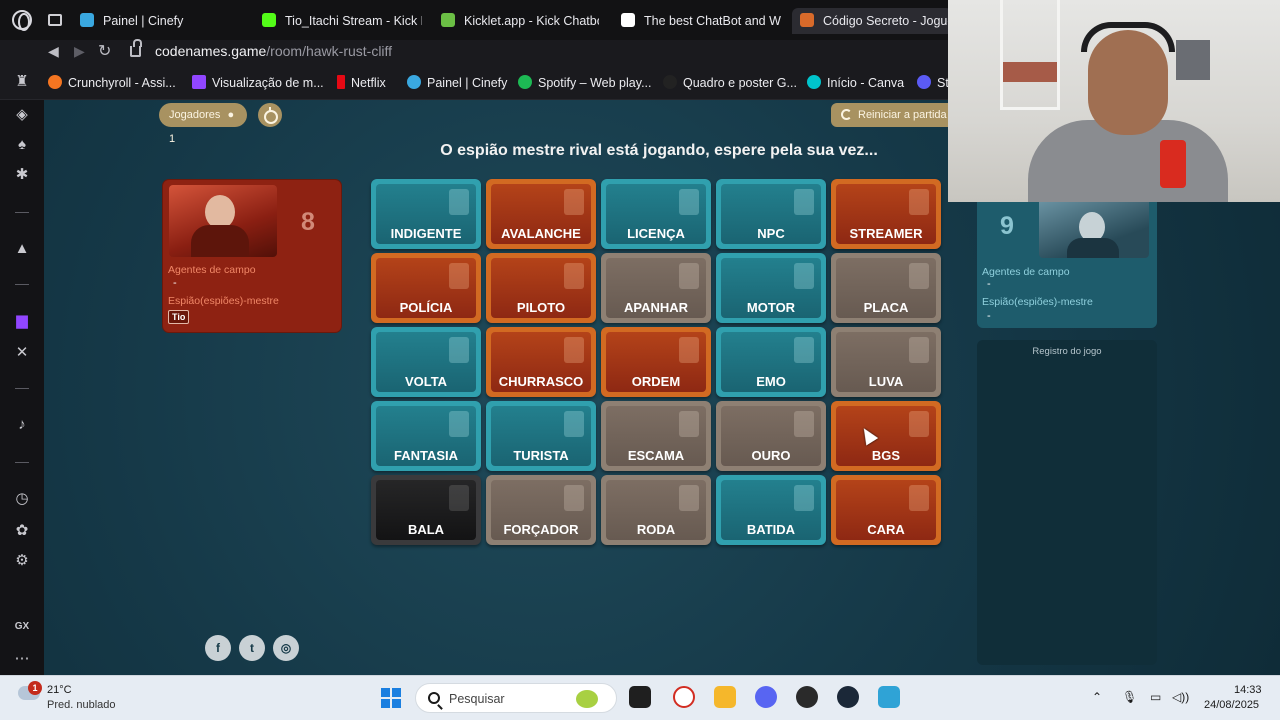  What do you see at coordinates (896, 115) in the screenshot?
I see `restart-game-button: Reiniciar a partida` at bounding box center [896, 115].